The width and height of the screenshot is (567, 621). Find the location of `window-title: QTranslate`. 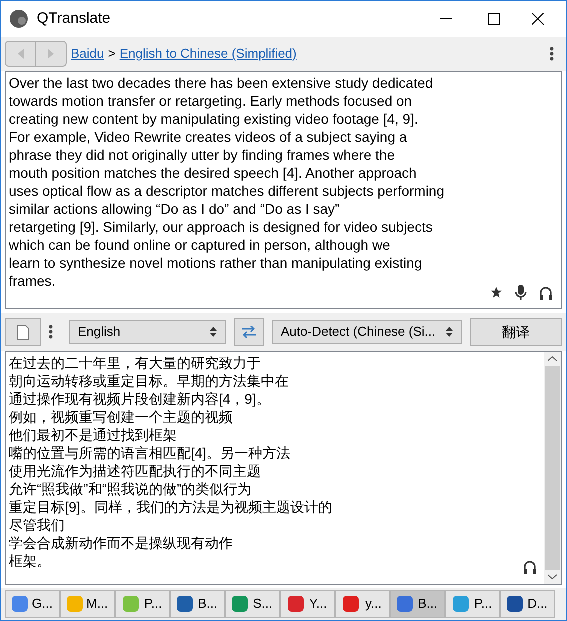

window-title: QTranslate is located at coordinates (74, 18).